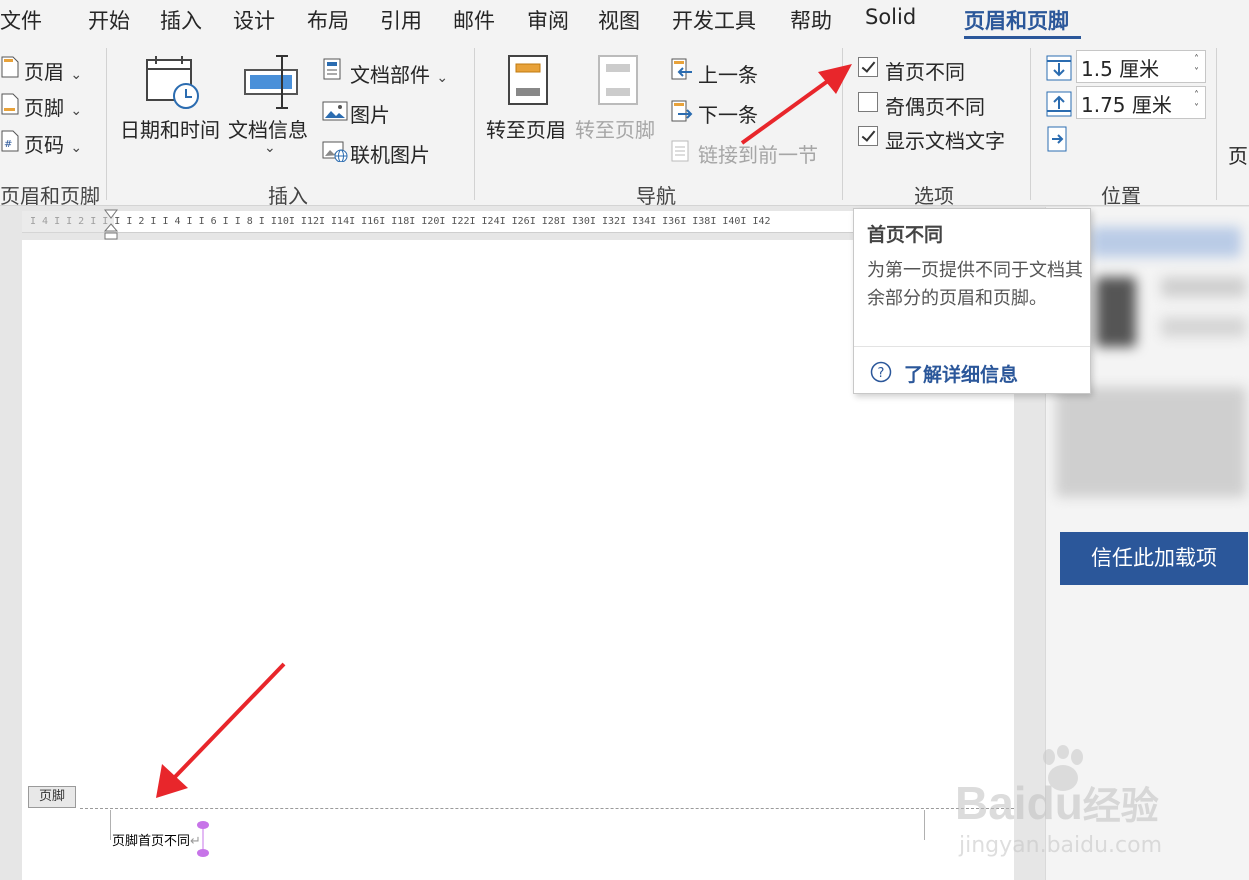  I want to click on header-label: 页眉, so click(44, 72).